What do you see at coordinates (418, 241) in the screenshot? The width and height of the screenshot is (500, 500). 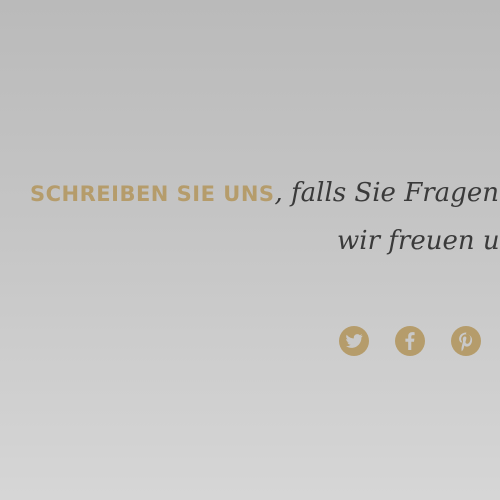 I see `contact-second-line: wir freuen u` at bounding box center [418, 241].